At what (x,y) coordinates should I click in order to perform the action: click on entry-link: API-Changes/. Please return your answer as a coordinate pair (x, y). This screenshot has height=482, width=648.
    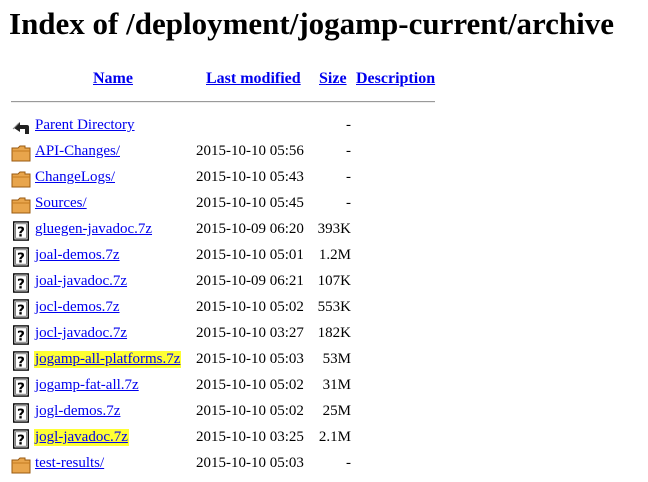
    Looking at the image, I should click on (77, 151).